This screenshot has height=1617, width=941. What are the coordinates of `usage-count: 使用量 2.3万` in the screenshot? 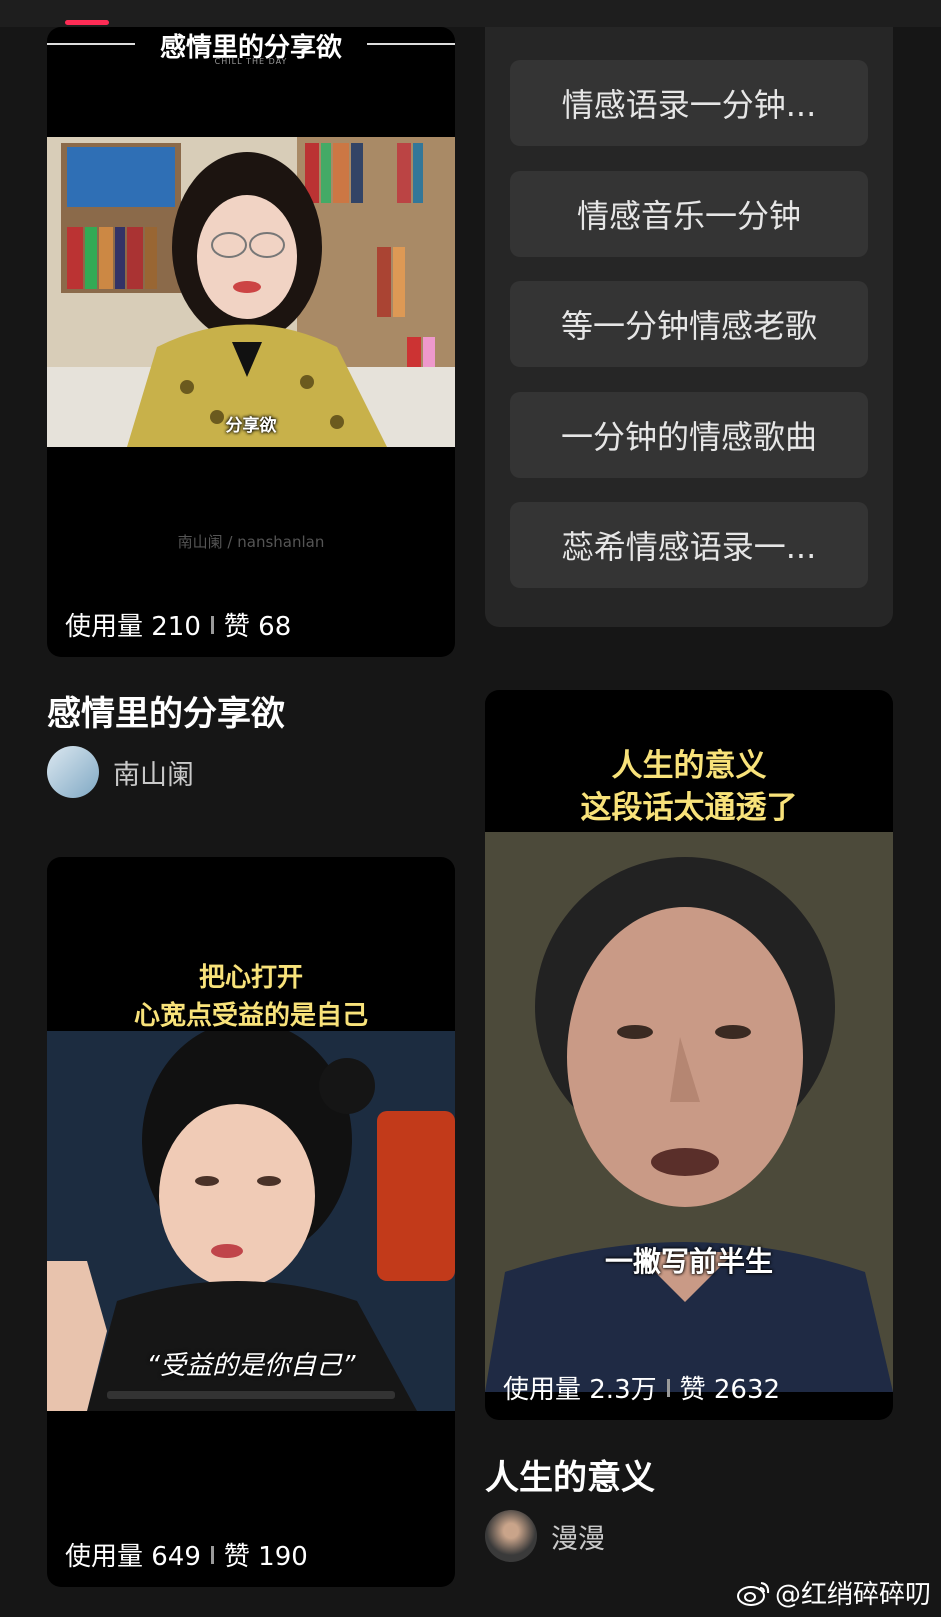 It's located at (580, 1390).